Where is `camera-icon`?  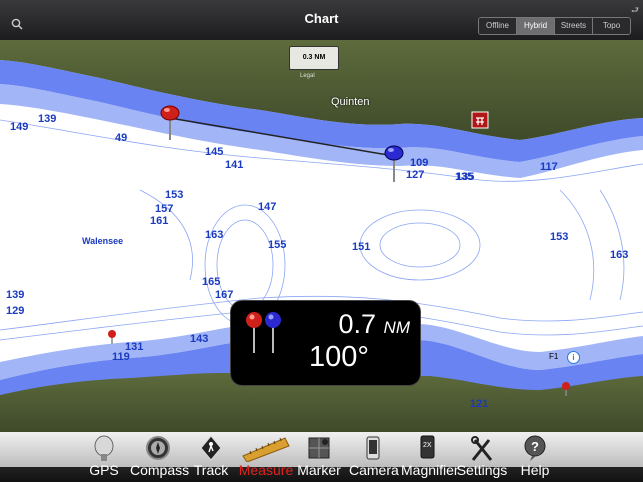 camera-icon is located at coordinates (373, 448).